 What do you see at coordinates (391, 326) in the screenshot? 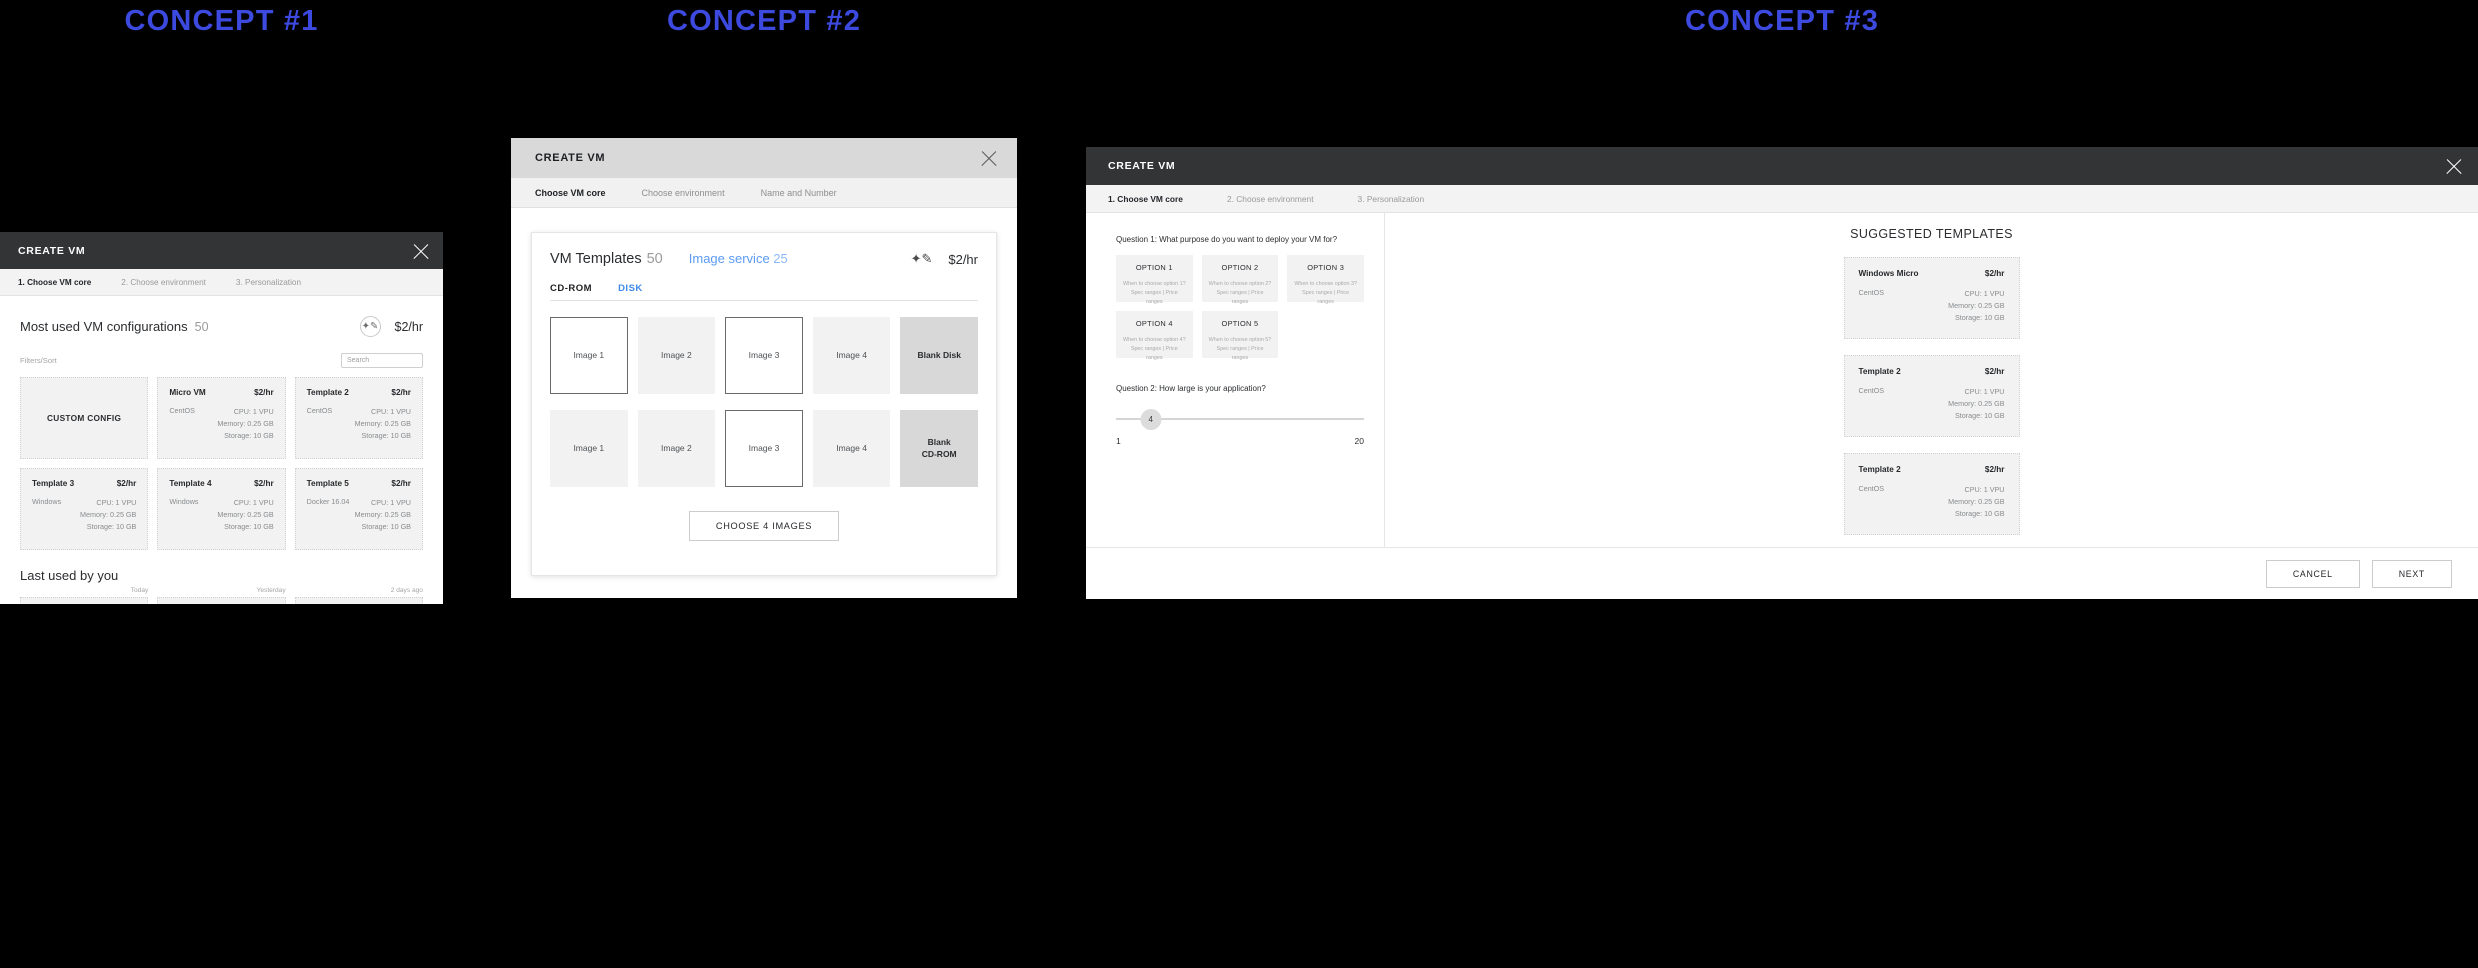
I see `header-actions: ✦✎ $2/hr` at bounding box center [391, 326].